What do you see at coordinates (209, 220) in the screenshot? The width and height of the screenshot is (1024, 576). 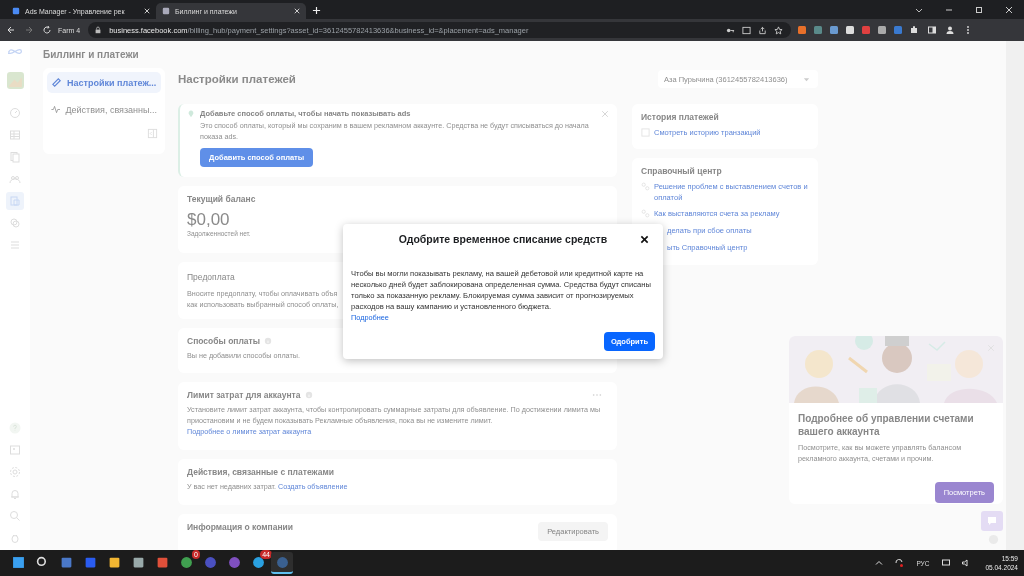 I see `balance-amount: $0,00` at bounding box center [209, 220].